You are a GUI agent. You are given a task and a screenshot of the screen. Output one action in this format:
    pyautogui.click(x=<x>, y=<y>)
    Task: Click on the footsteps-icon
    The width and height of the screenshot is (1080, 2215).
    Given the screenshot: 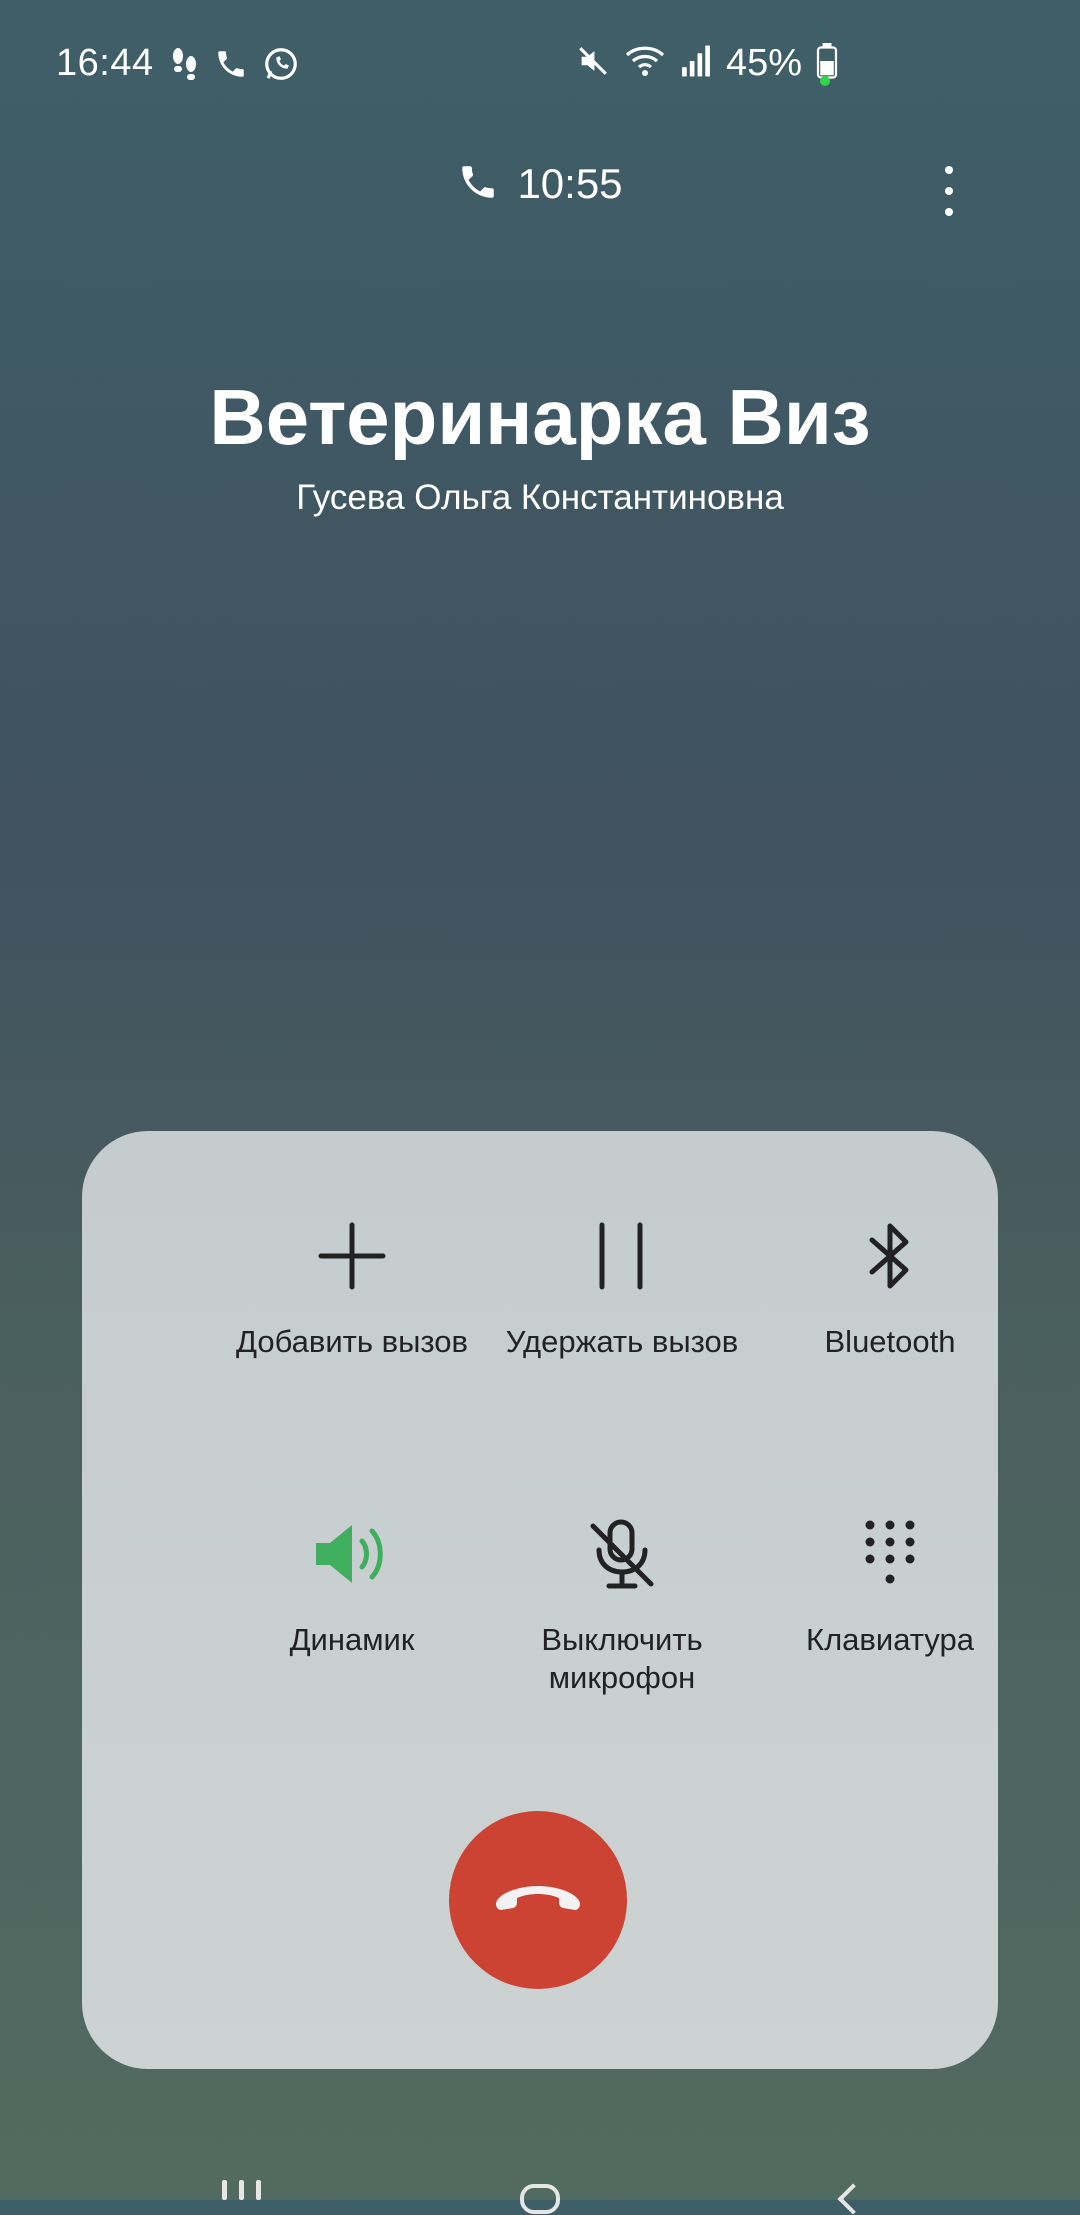 What is the action you would take?
    pyautogui.click(x=184, y=66)
    